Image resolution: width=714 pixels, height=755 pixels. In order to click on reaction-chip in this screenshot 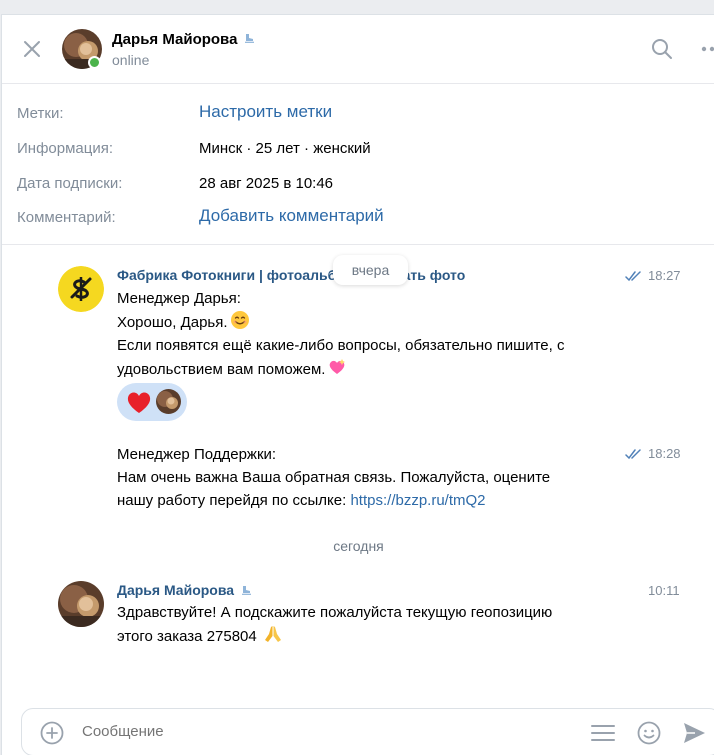, I will do `click(152, 402)`.